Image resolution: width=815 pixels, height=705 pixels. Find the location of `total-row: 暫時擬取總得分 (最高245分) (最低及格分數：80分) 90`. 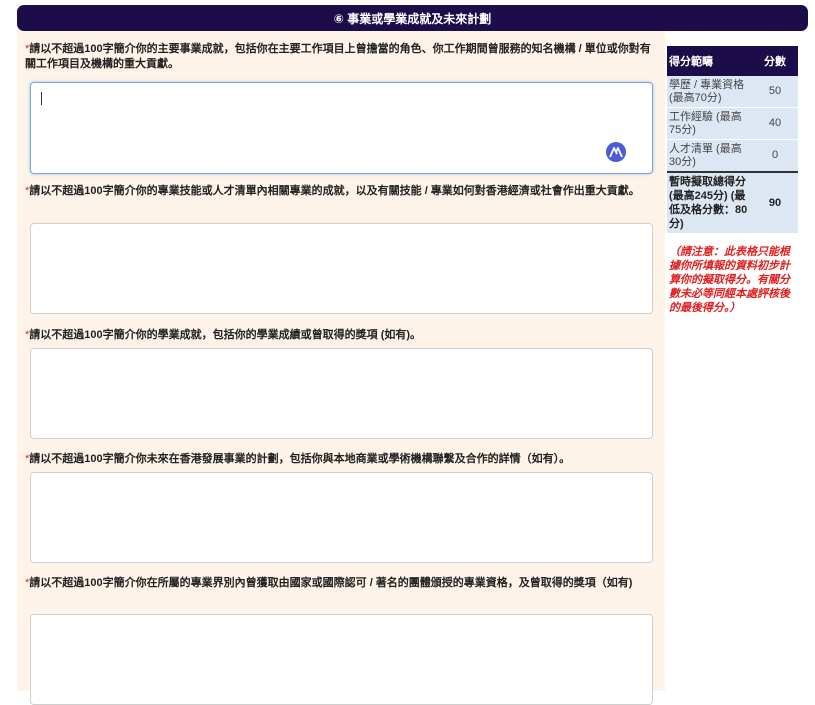

total-row: 暫時擬取總得分 (最高245分) (最低及格分數：80分) 90 is located at coordinates (732, 202).